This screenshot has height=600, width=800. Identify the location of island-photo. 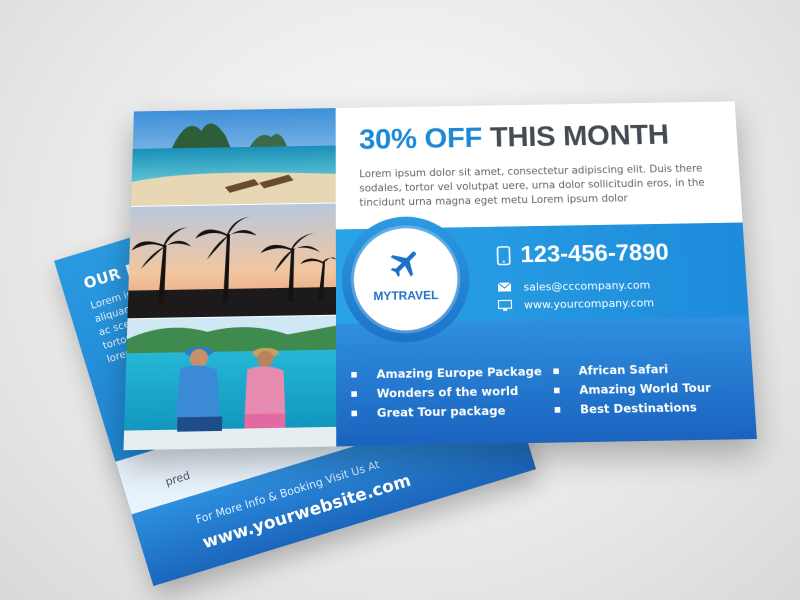
(233, 157).